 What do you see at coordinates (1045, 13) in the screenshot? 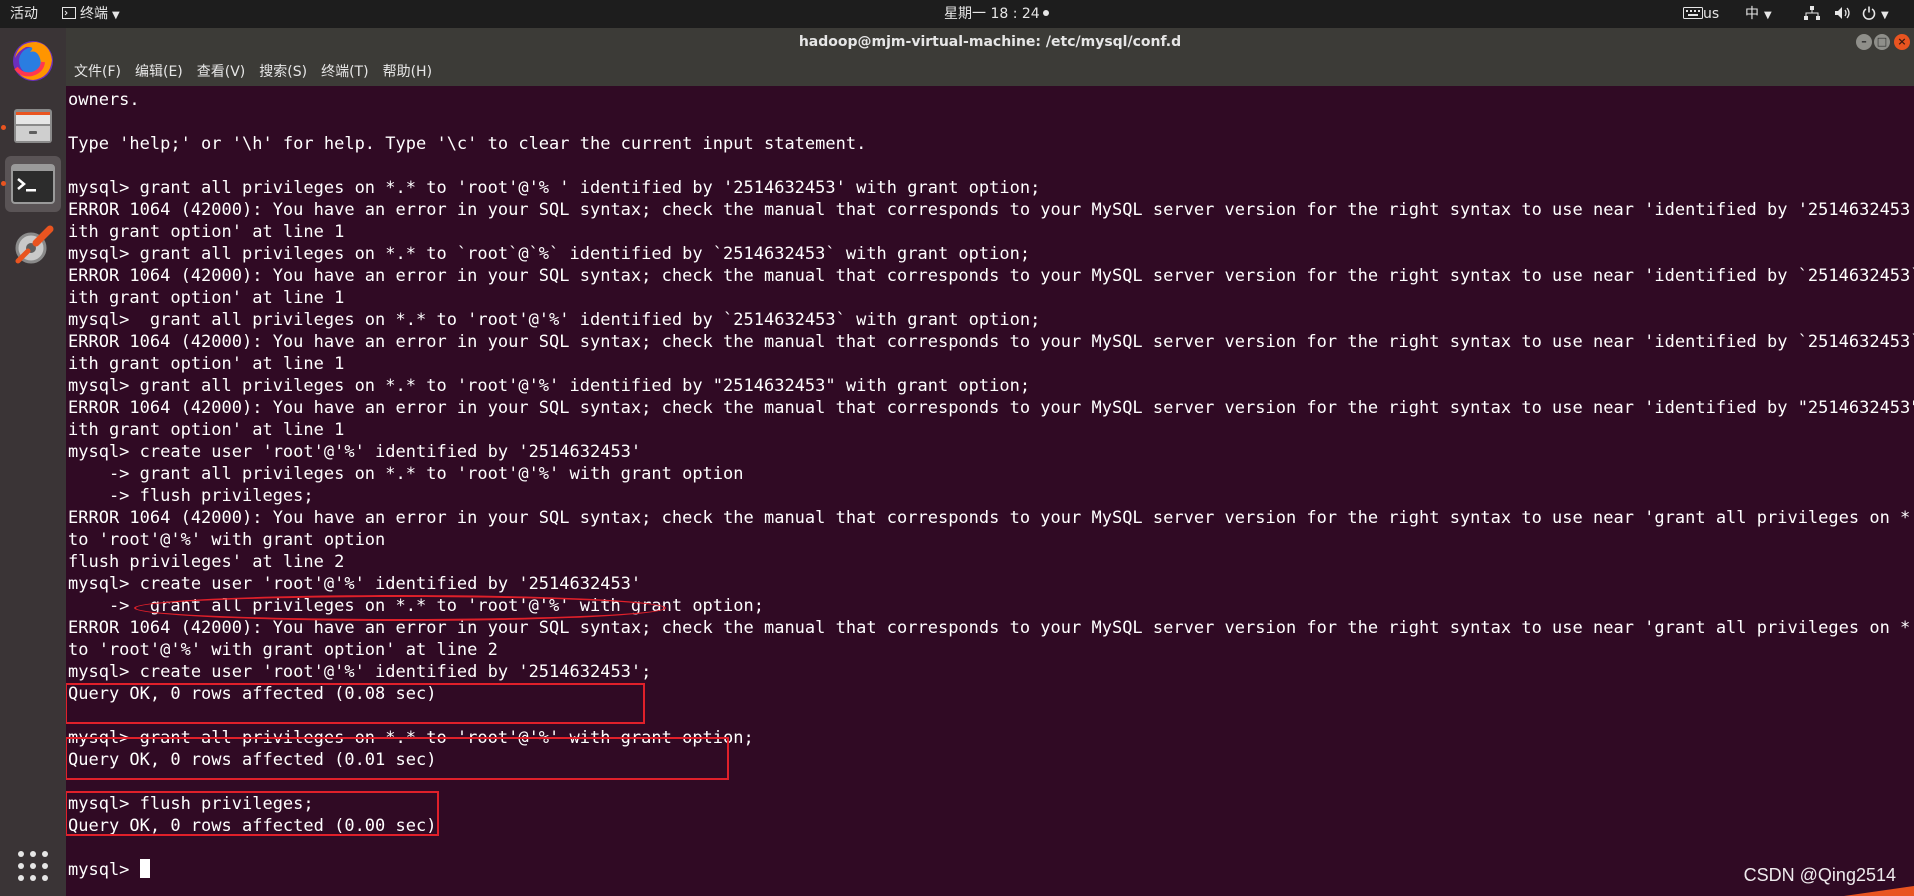
I see `notification-dot-icon` at bounding box center [1045, 13].